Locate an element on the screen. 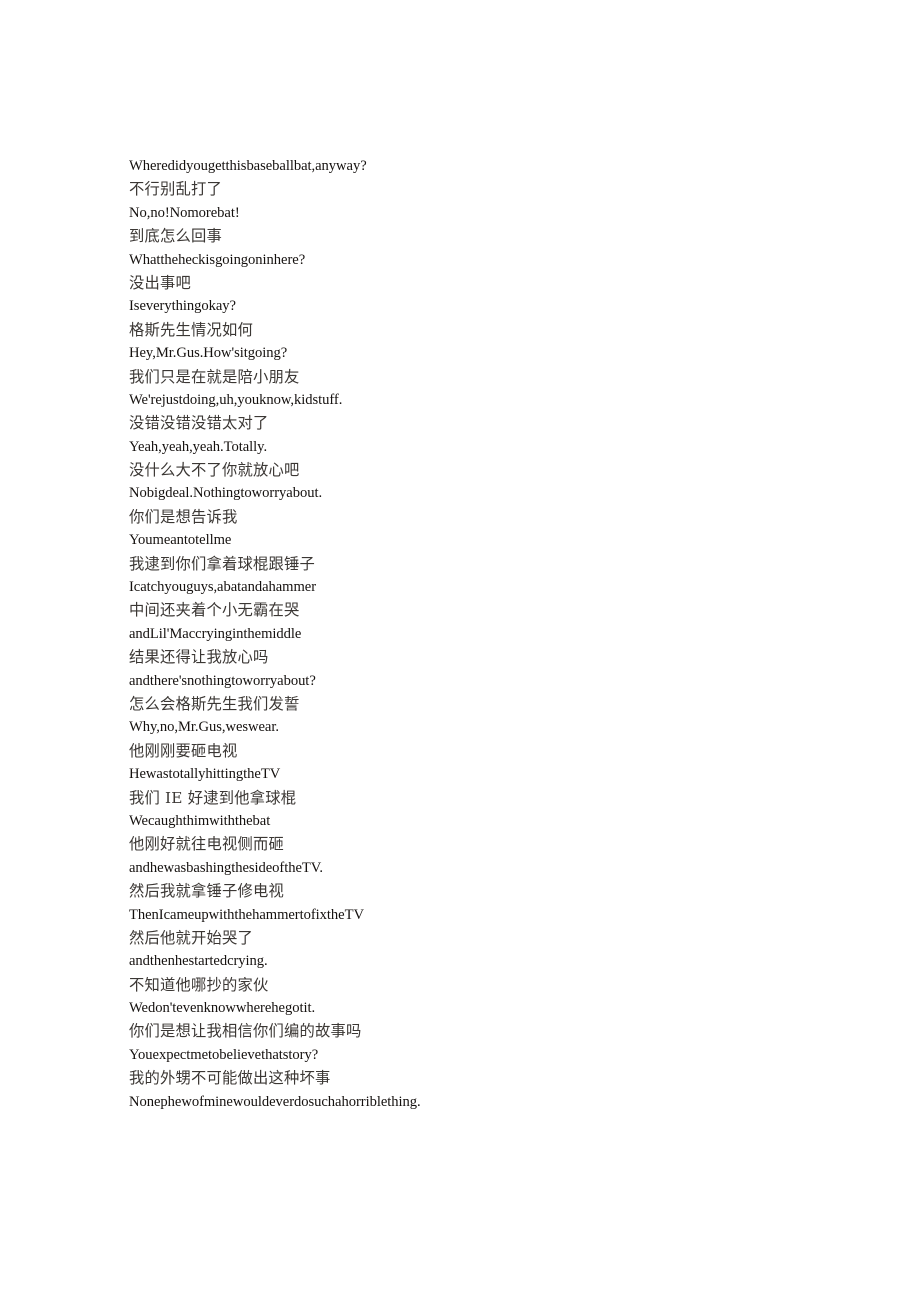 This screenshot has width=920, height=1301. subtitle-line-en: andLil'Maccryinginthemiddle is located at coordinates (215, 633).